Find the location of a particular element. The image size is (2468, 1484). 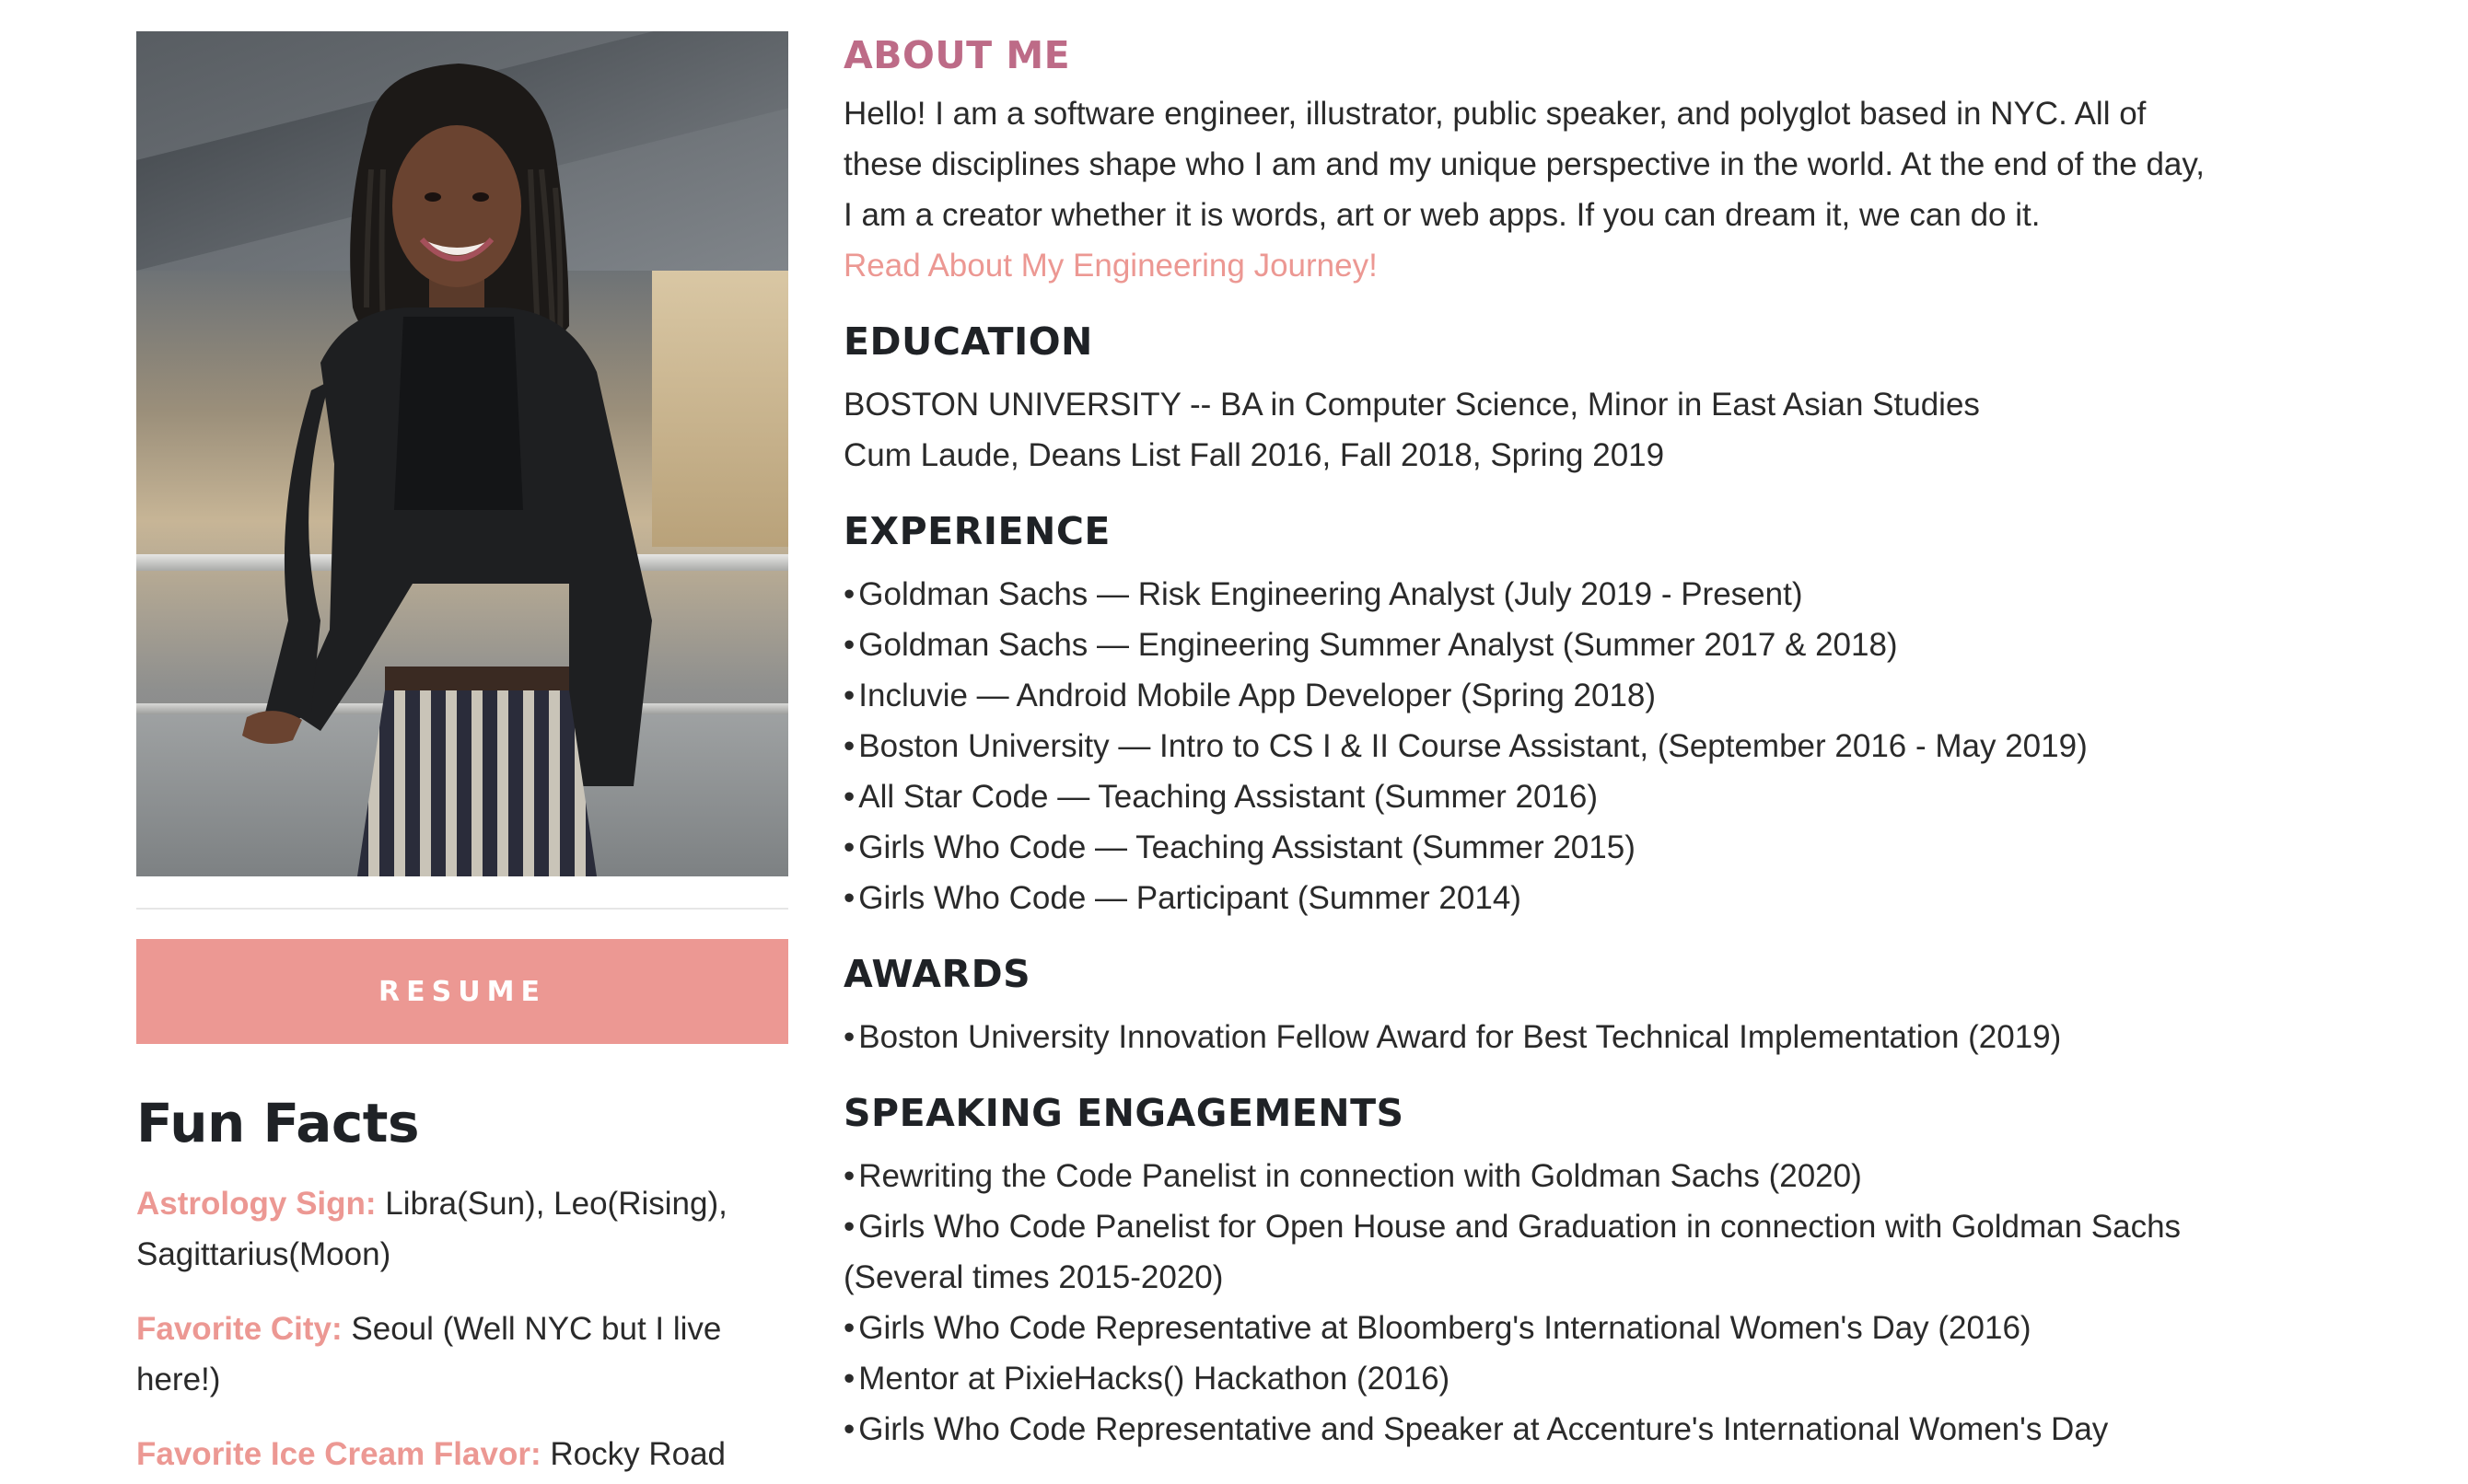

resume-button: RESUME is located at coordinates (462, 991).